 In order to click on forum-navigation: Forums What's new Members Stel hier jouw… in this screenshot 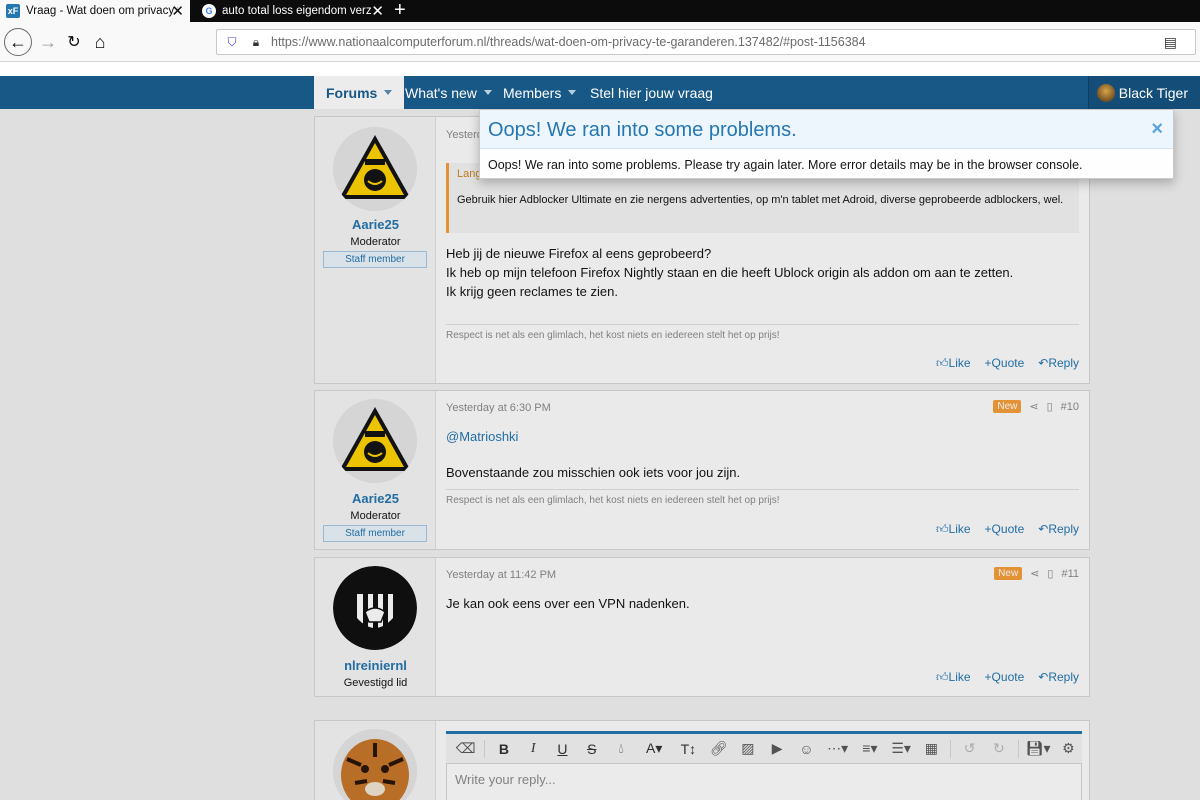, I will do `click(600, 92)`.